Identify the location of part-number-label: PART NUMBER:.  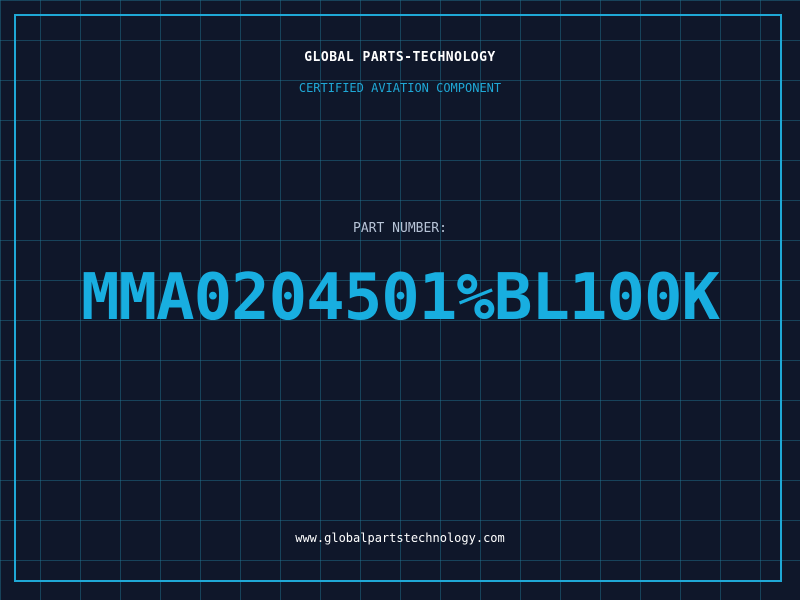
(400, 228).